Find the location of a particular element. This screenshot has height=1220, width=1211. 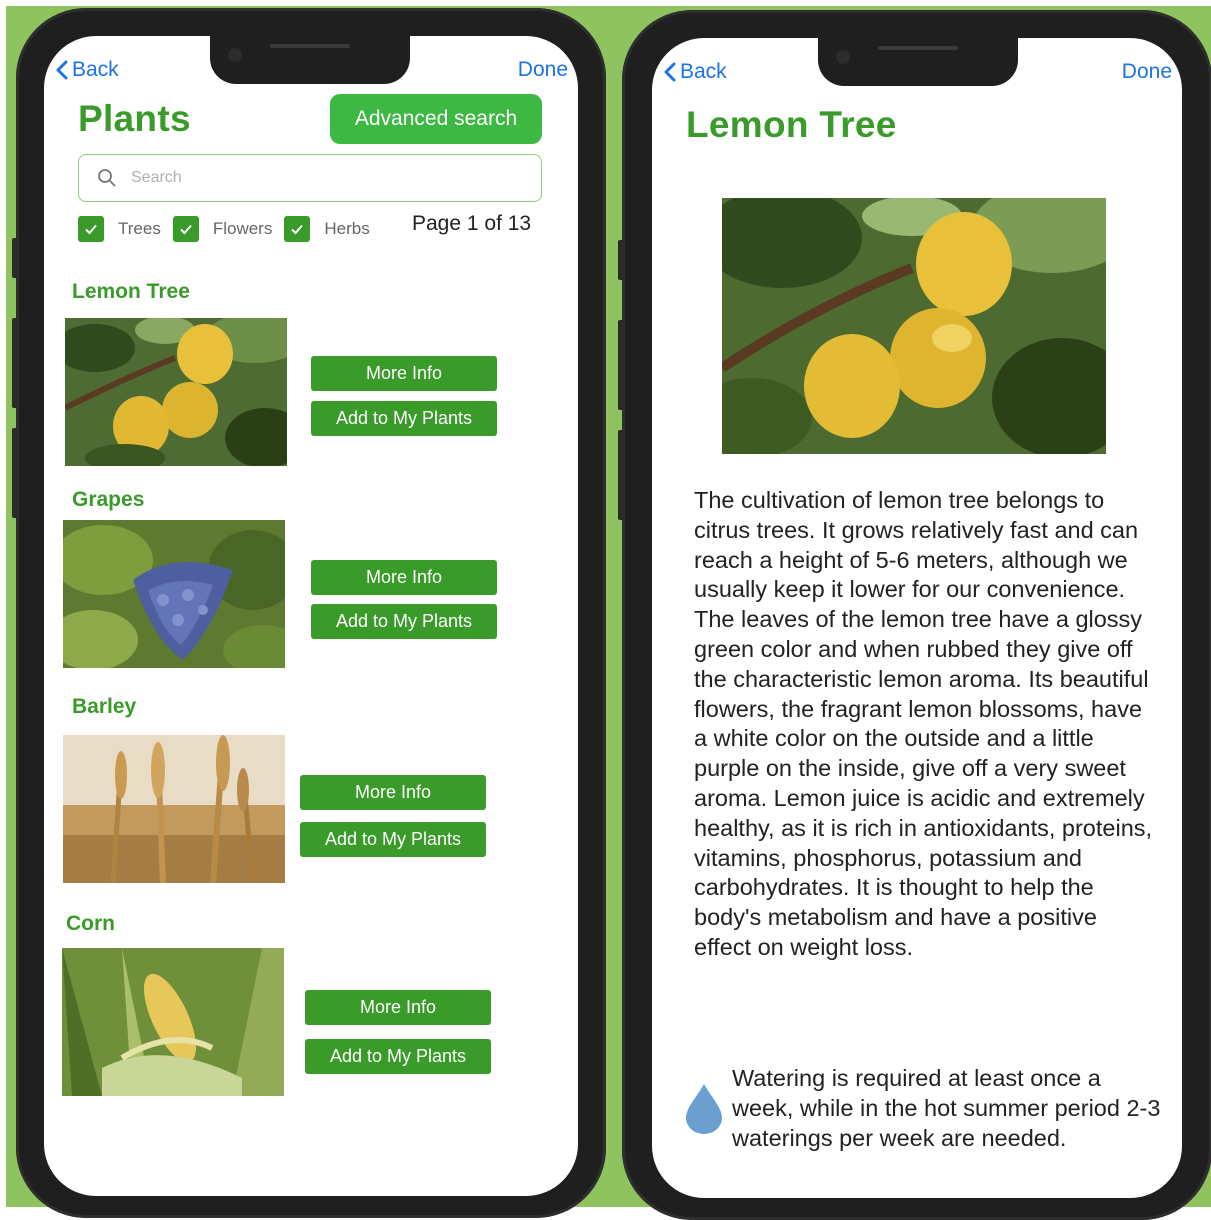

water-drop-icon is located at coordinates (704, 1109).